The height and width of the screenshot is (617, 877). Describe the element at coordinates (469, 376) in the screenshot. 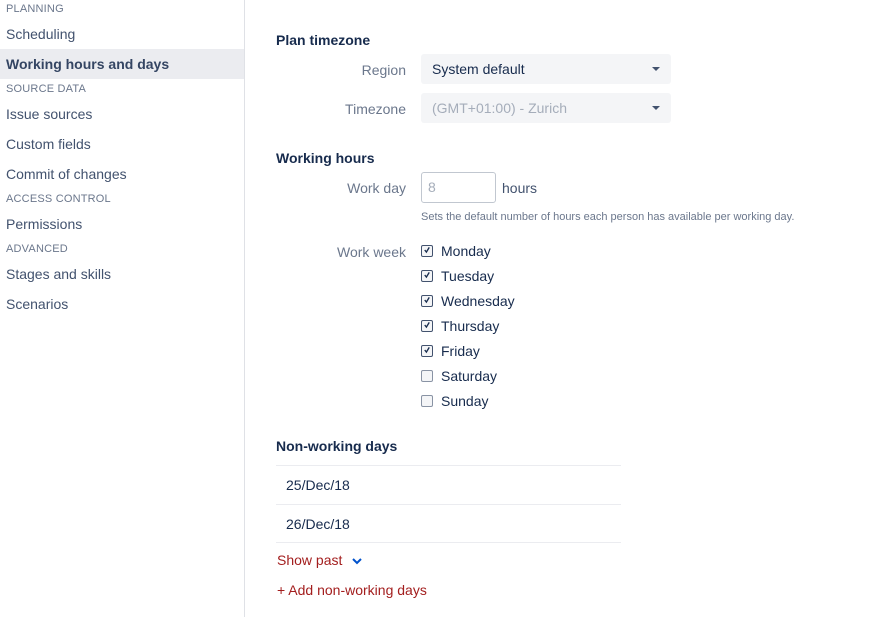

I see `day-label: Saturday` at that location.